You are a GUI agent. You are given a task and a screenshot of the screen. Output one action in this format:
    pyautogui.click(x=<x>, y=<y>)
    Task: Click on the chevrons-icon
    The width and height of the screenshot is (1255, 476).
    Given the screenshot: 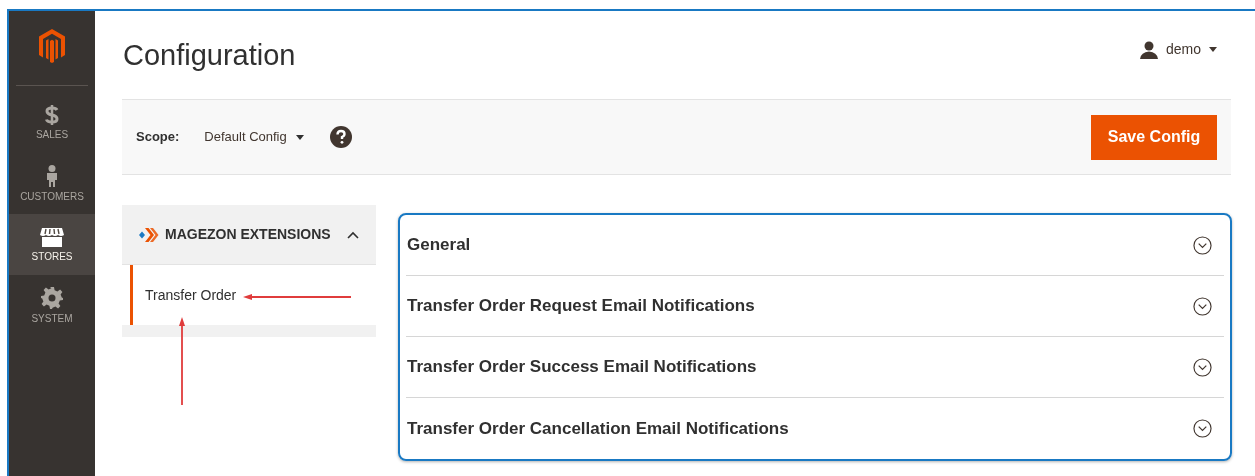 What is the action you would take?
    pyautogui.click(x=149, y=234)
    